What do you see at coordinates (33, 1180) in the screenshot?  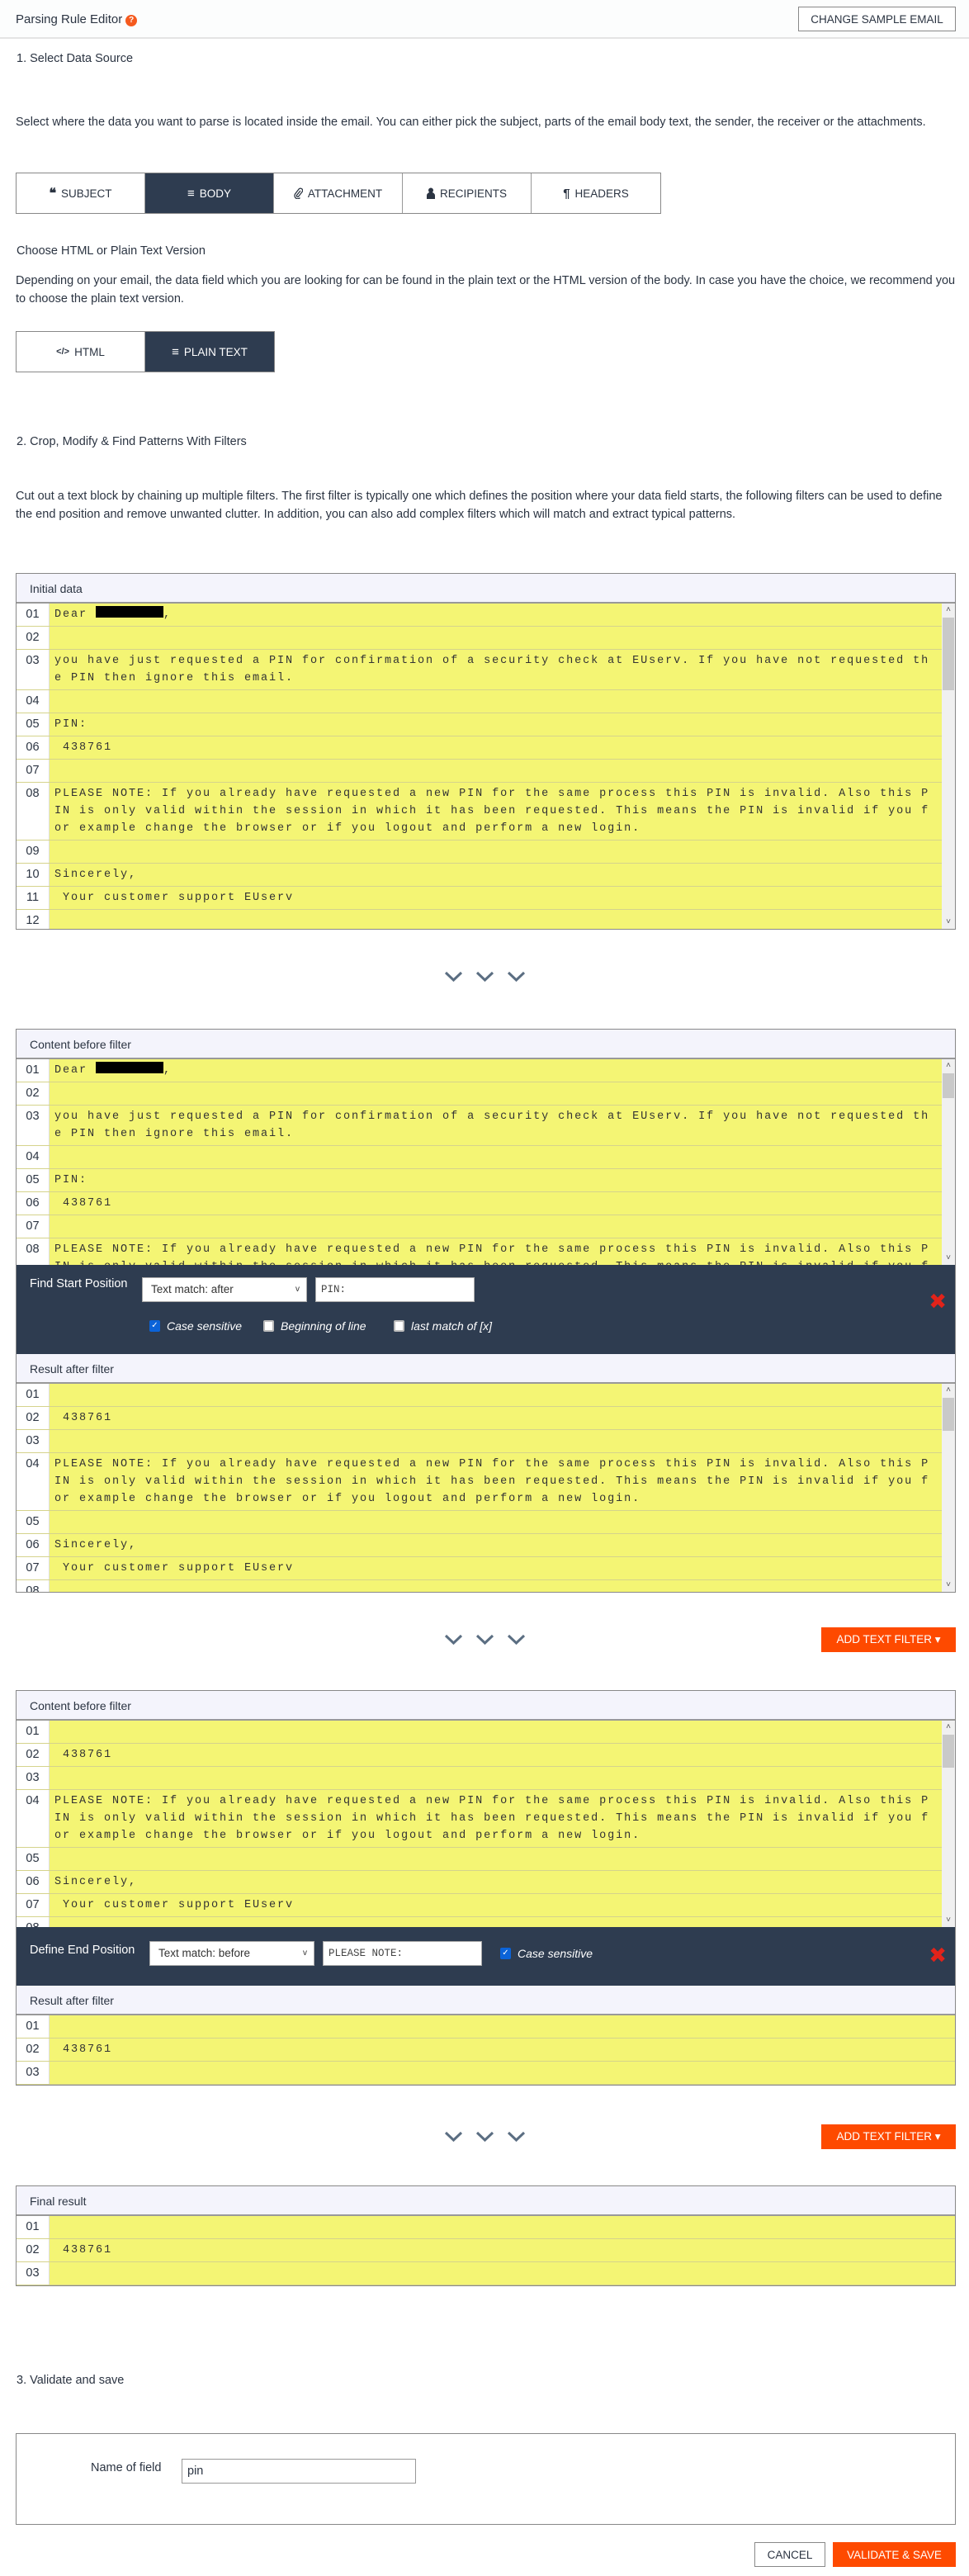 I see `line-number: 05` at bounding box center [33, 1180].